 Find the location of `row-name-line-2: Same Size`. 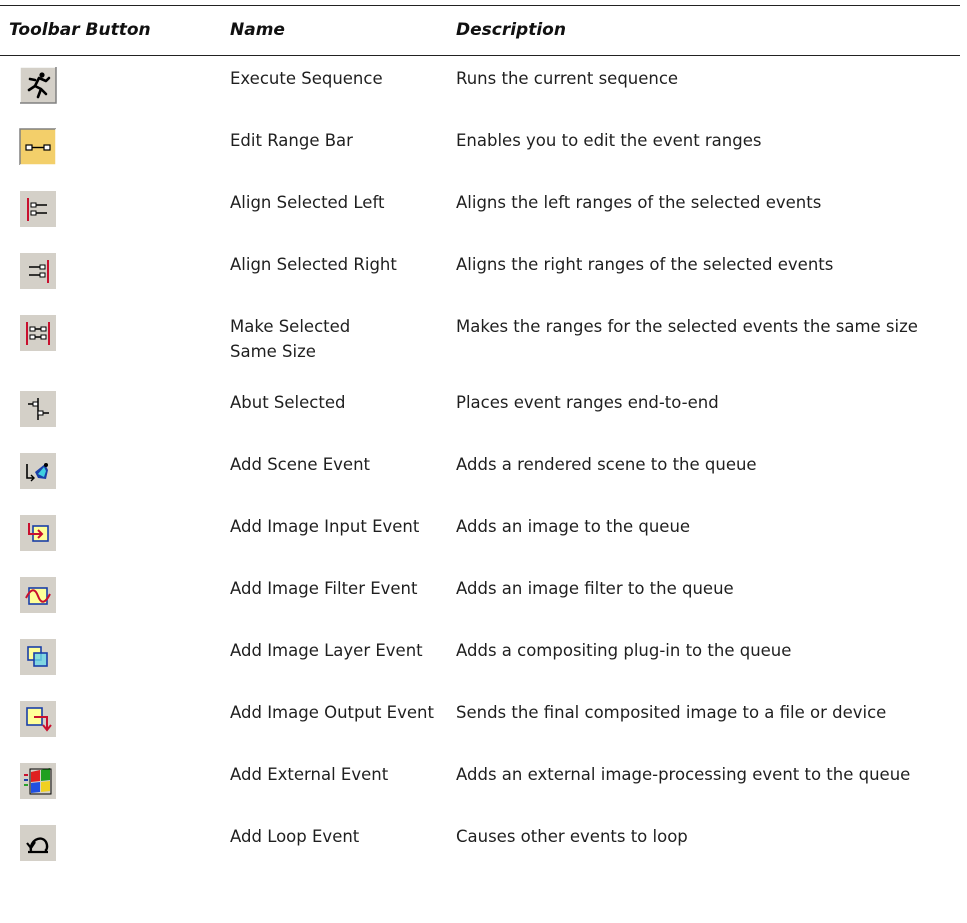

row-name-line-2: Same Size is located at coordinates (273, 351).